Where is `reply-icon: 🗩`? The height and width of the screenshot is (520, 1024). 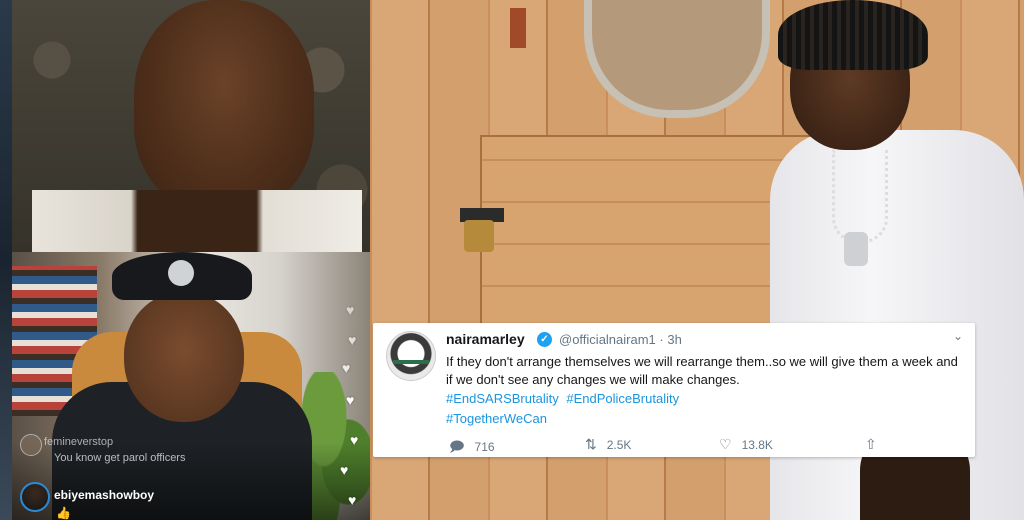 reply-icon: 🗩 is located at coordinates (457, 446).